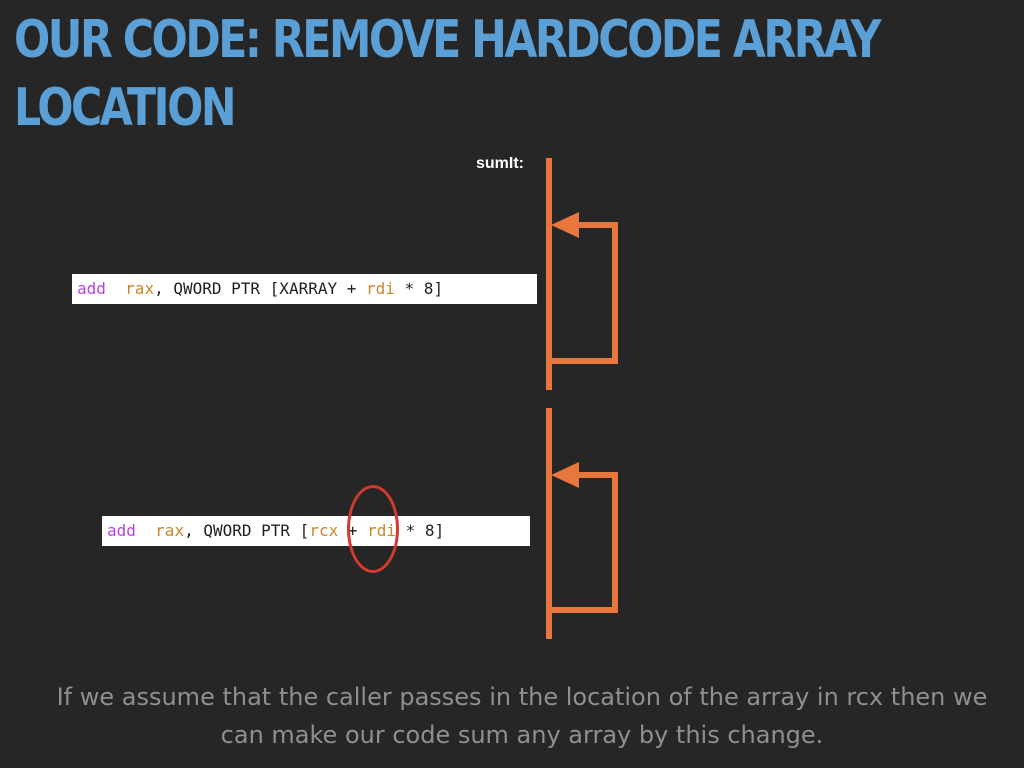 This screenshot has height=768, width=1024. What do you see at coordinates (260, 288) in the screenshot?
I see `code-operand: , QWORD PTR [XARRAY +` at bounding box center [260, 288].